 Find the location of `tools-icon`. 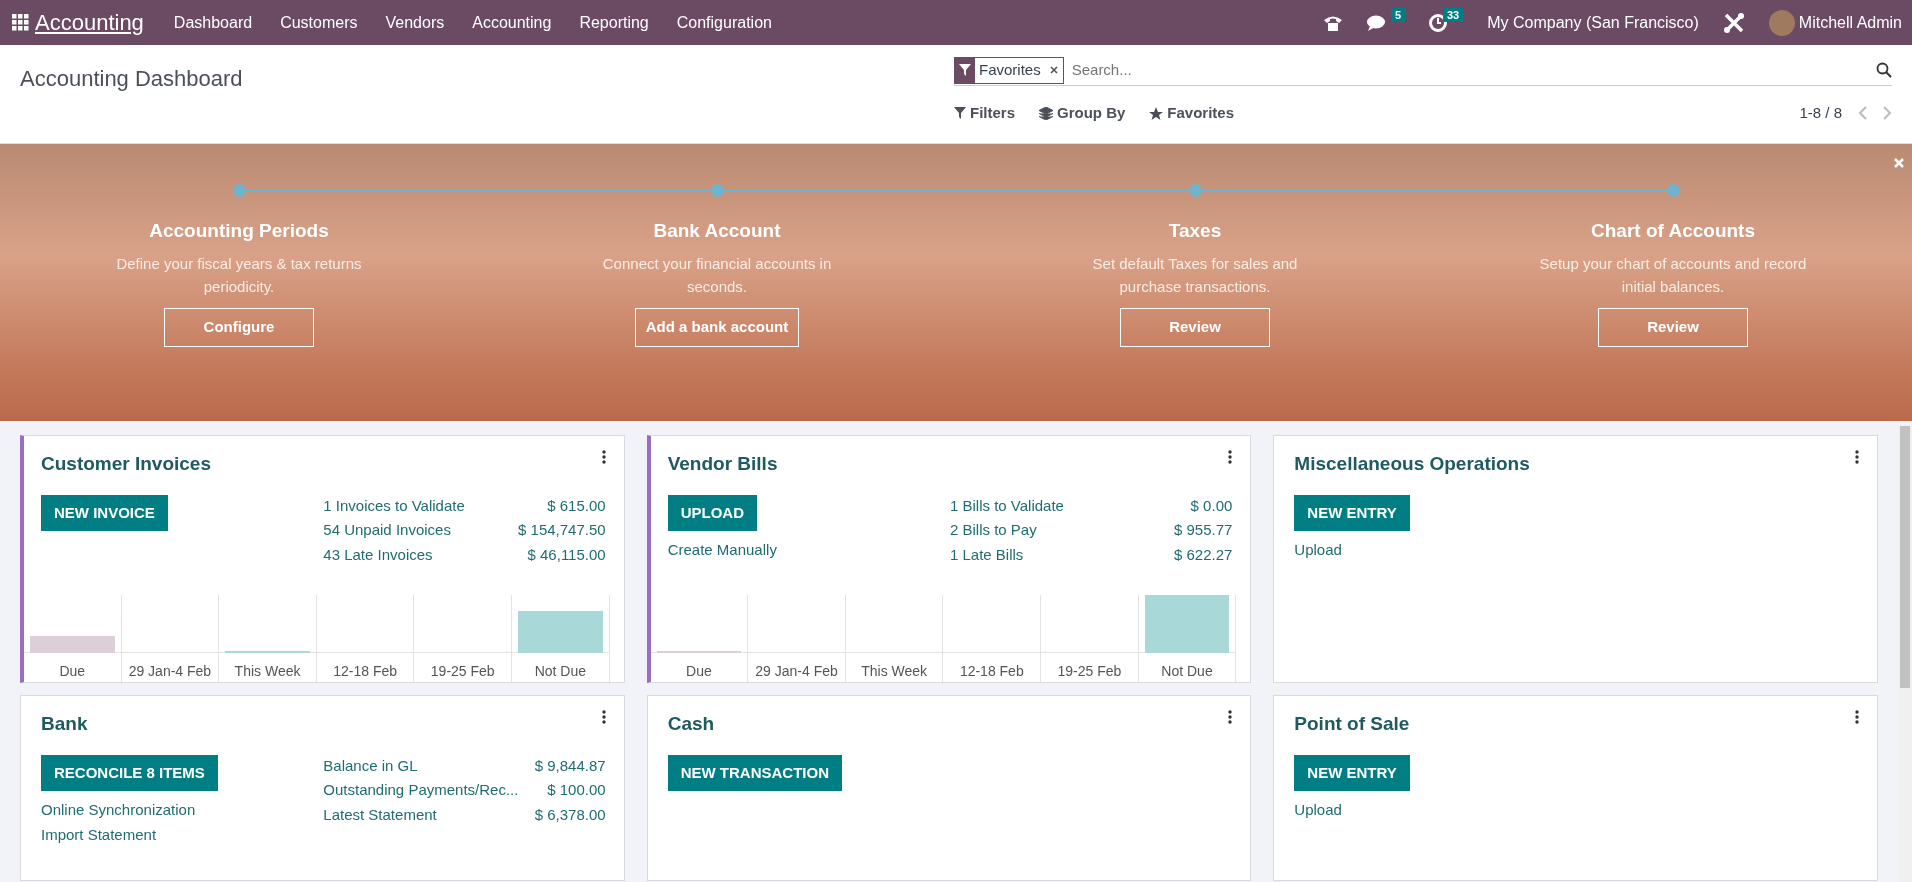

tools-icon is located at coordinates (1733, 22).